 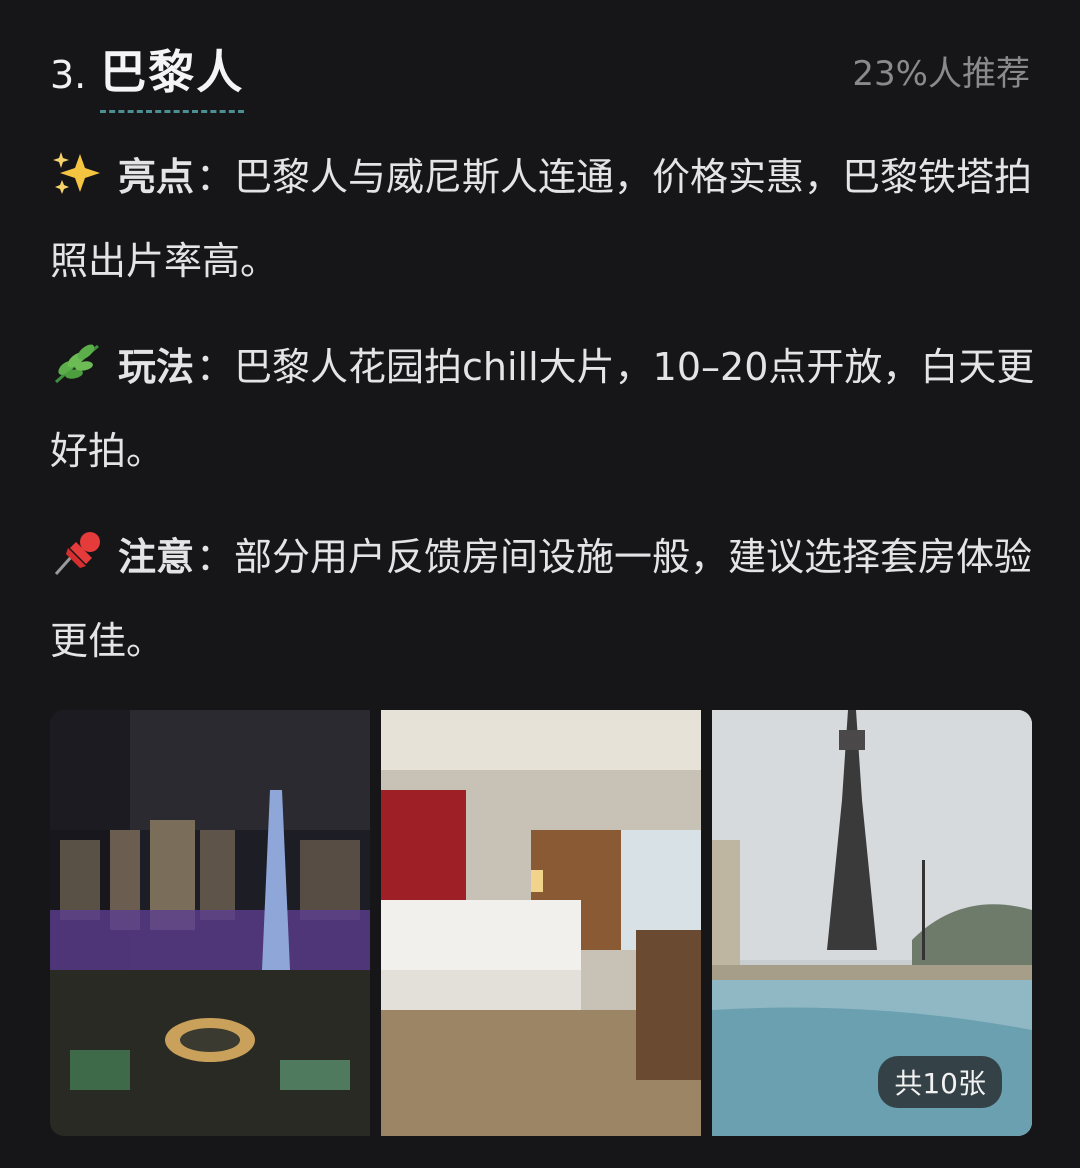 What do you see at coordinates (156, 367) in the screenshot?
I see `play-label: 玩法` at bounding box center [156, 367].